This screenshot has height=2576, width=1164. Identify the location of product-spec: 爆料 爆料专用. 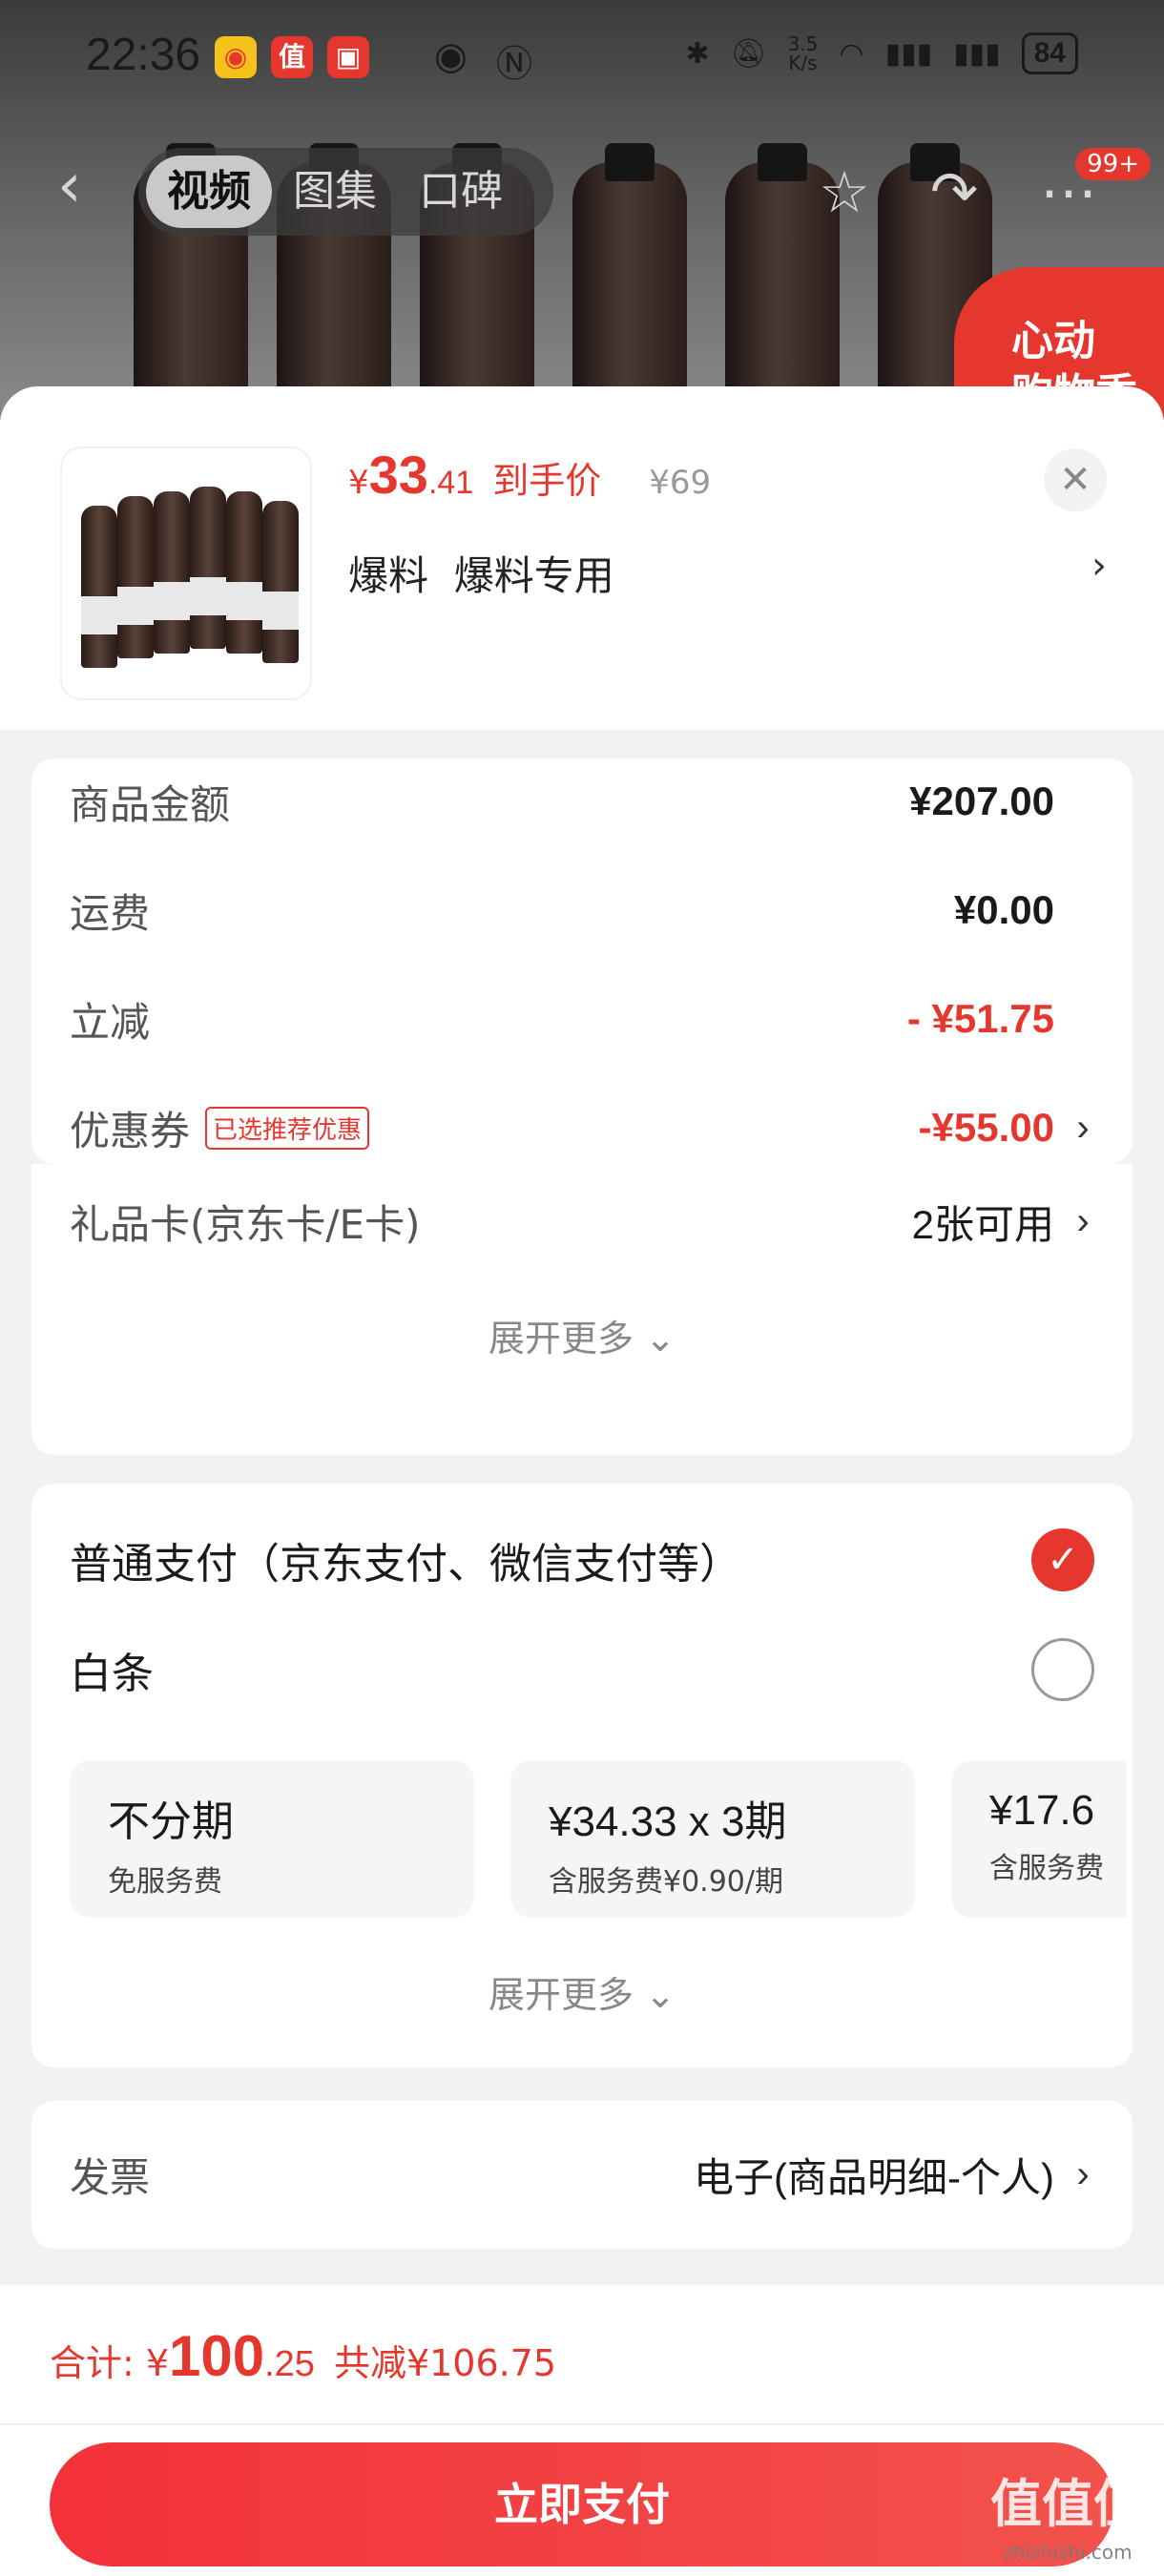
(481, 573).